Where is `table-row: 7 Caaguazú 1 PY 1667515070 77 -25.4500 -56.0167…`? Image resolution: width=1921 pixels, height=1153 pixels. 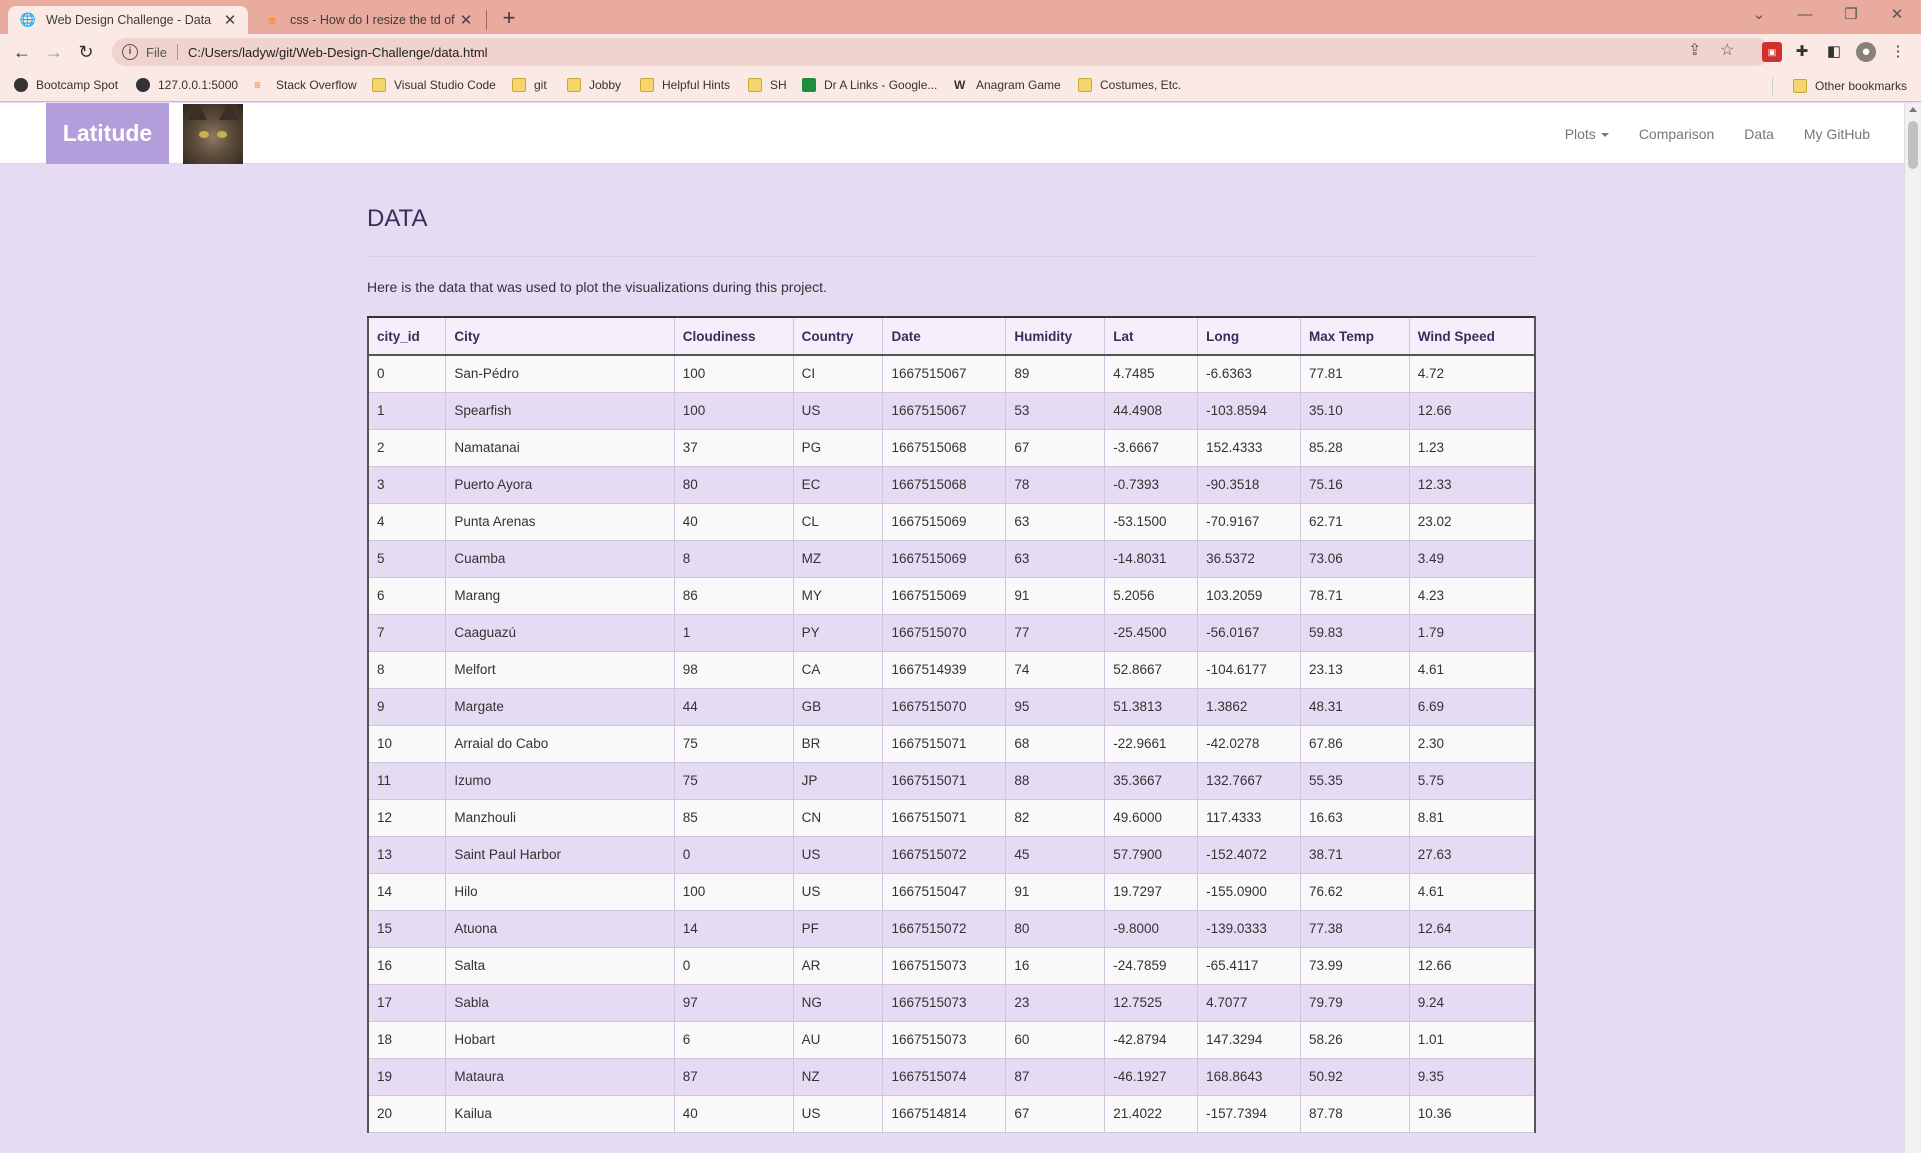 table-row: 7 Caaguazú 1 PY 1667515070 77 -25.4500 -56.0167… is located at coordinates (951, 632).